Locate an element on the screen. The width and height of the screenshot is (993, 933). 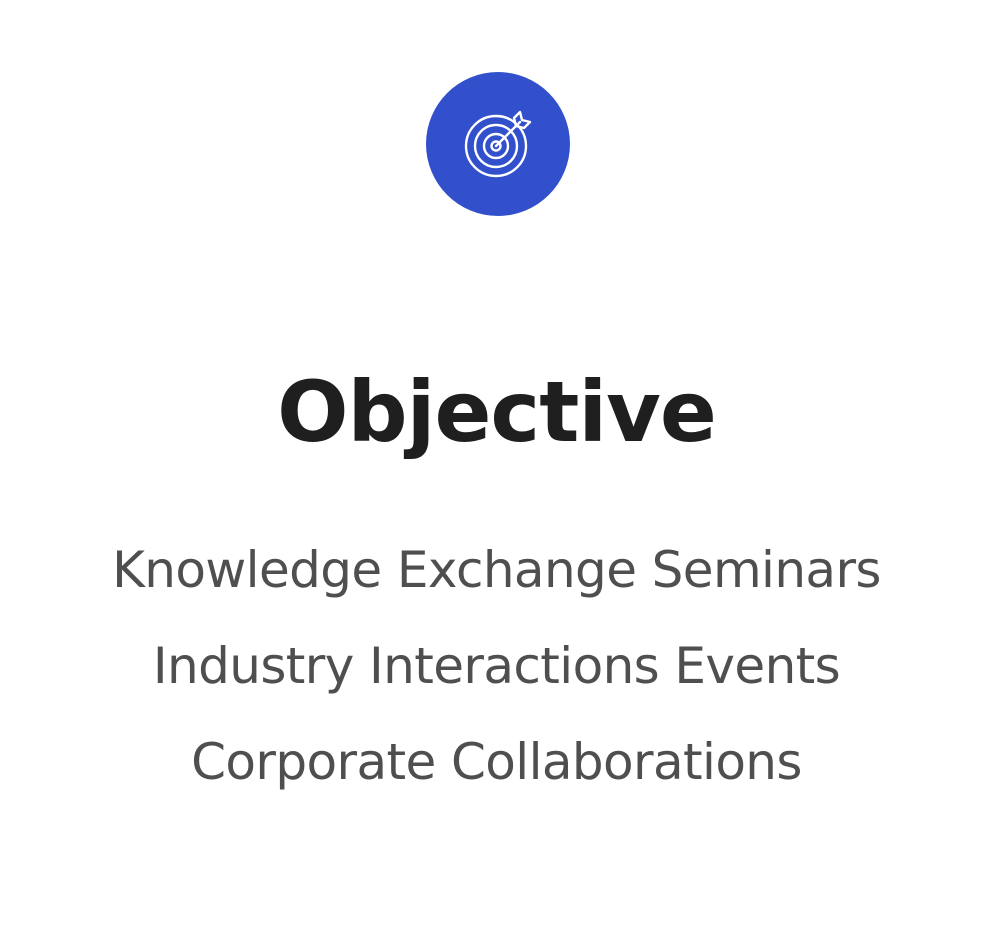
list-item: Industry Interactions Events is located at coordinates (496, 666).